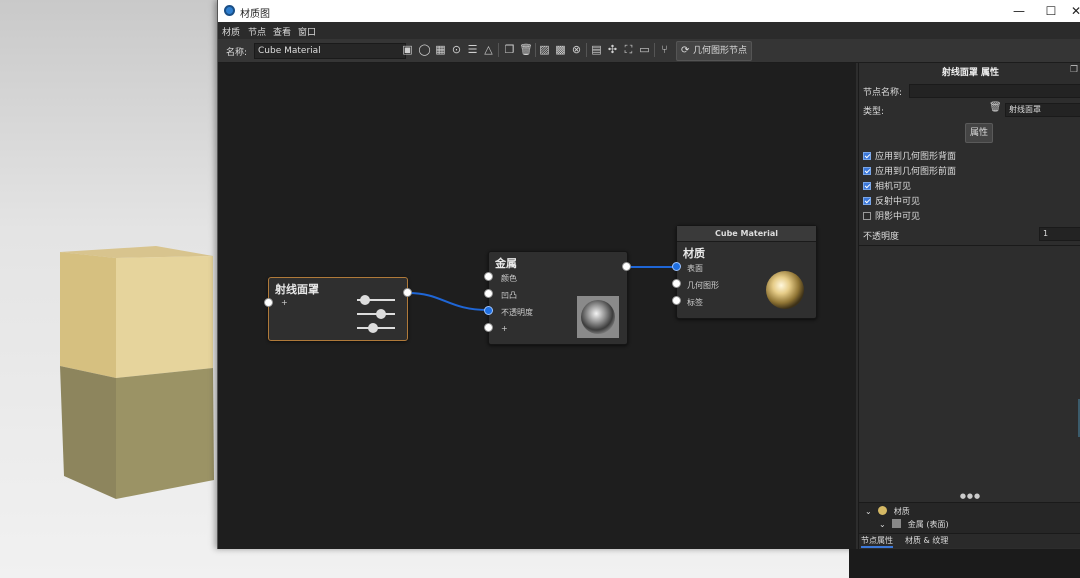 The height and width of the screenshot is (578, 1080). I want to click on metal-port-bump, so click(488, 293).